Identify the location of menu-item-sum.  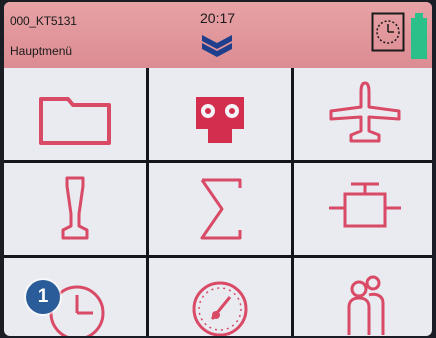
(220, 209).